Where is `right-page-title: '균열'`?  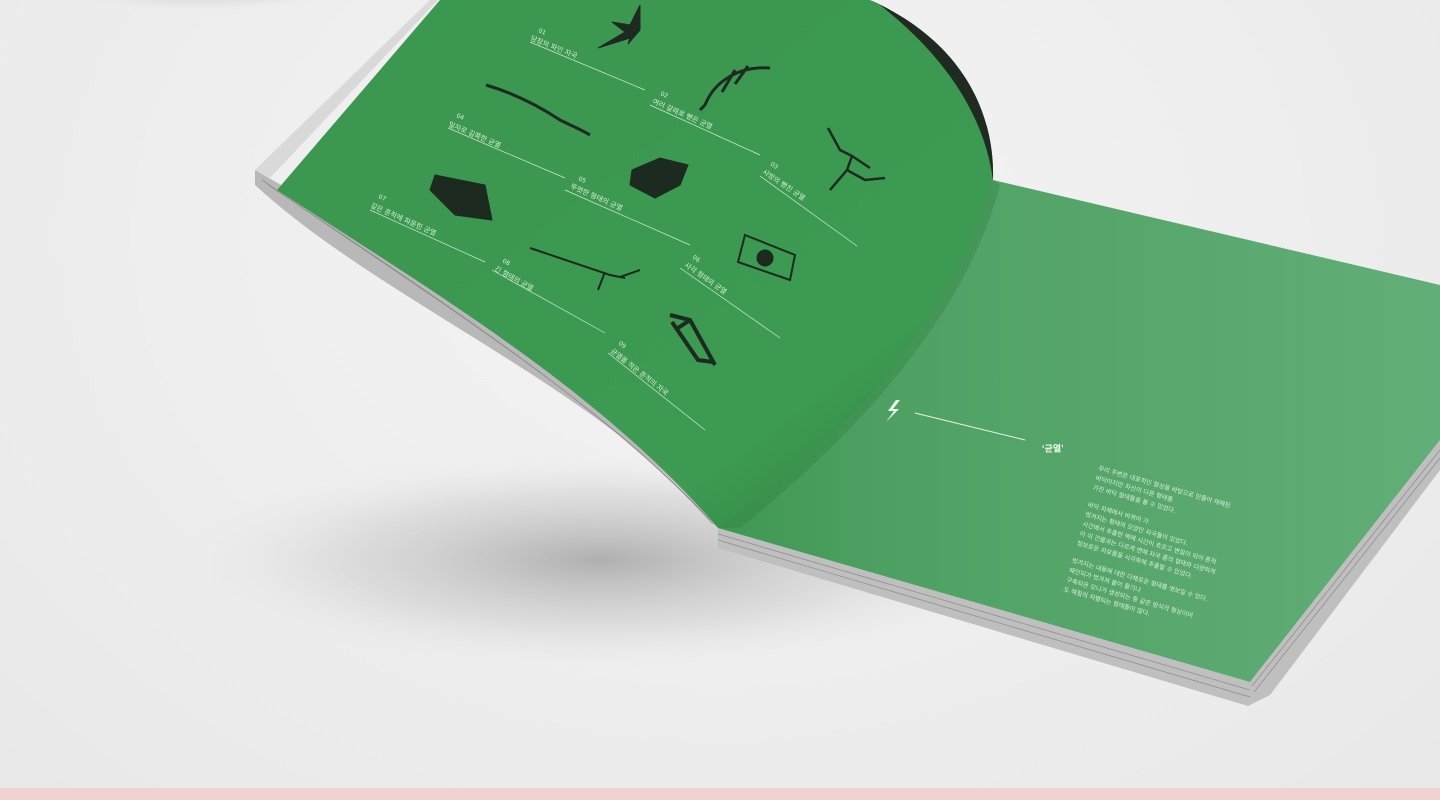 right-page-title: '균열' is located at coordinates (1053, 448).